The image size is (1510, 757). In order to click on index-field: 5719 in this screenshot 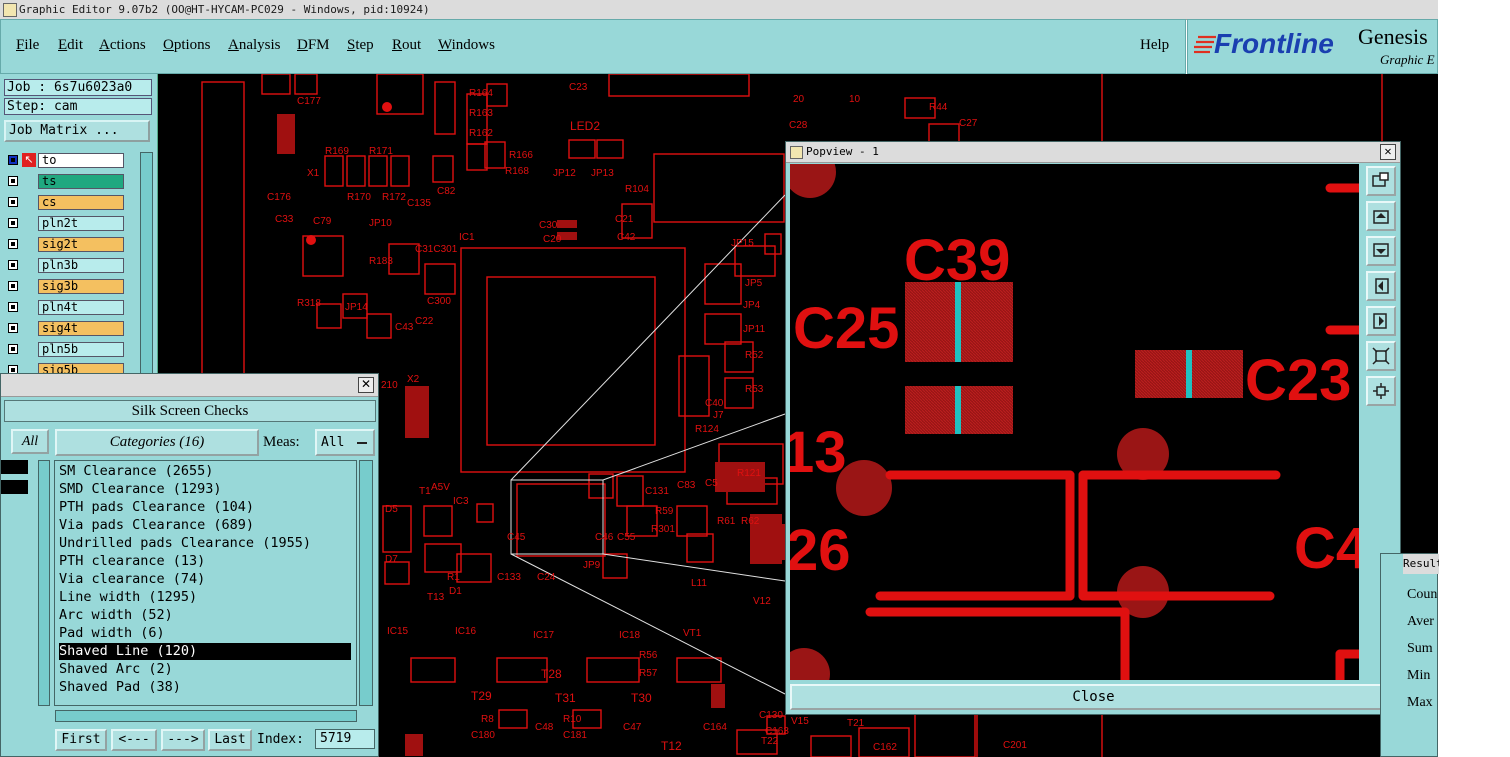, I will do `click(345, 739)`.